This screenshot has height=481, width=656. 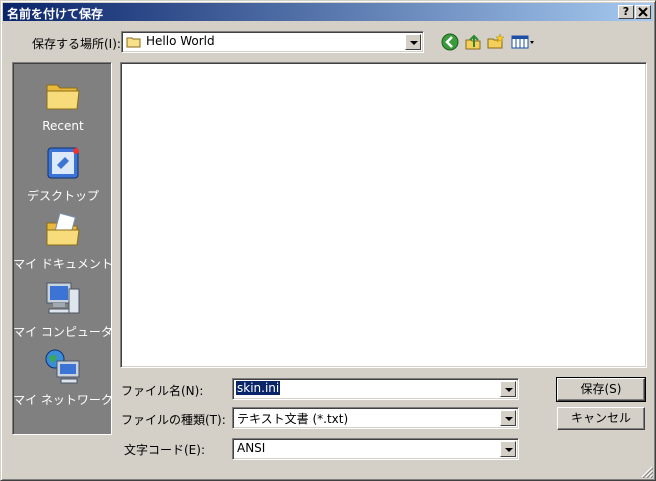 What do you see at coordinates (63, 298) in the screenshot?
I see `my-computer-icon` at bounding box center [63, 298].